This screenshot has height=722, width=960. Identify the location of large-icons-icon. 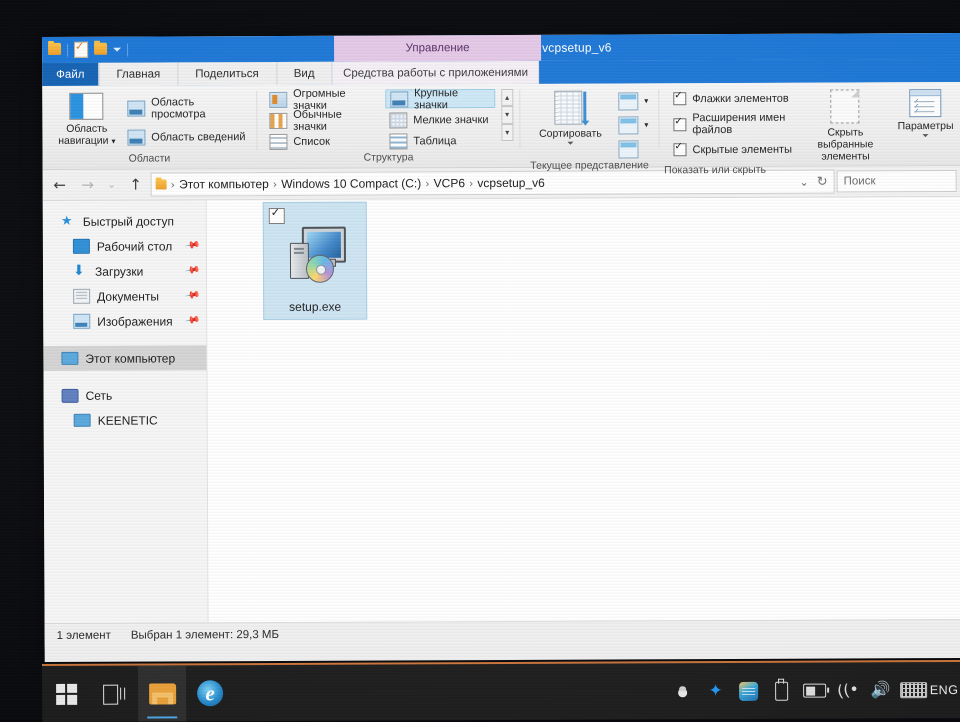
(399, 98).